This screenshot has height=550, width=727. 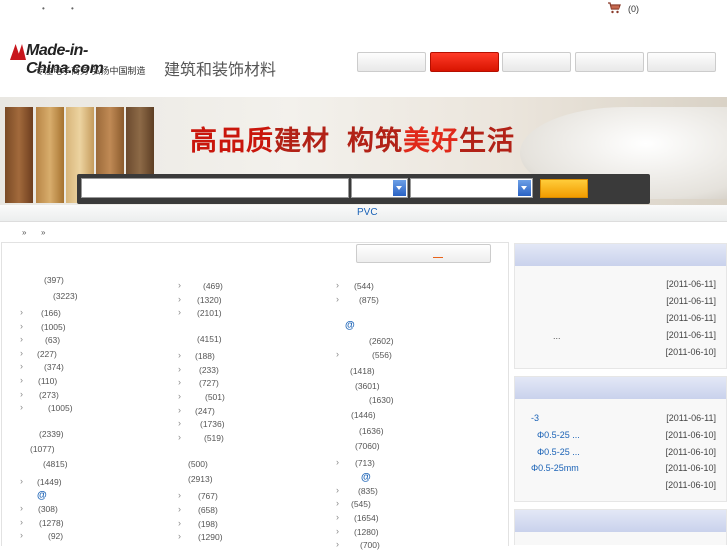 What do you see at coordinates (381, 400) in the screenshot?
I see `category-count: (1630)` at bounding box center [381, 400].